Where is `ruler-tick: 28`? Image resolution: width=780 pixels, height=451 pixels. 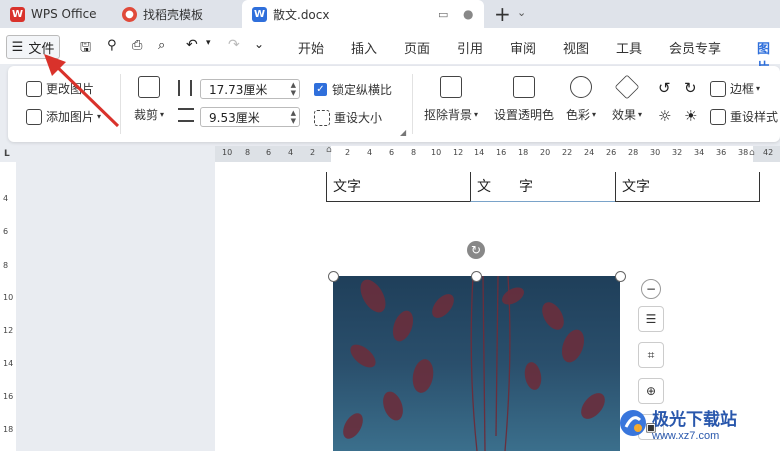
ruler-tick: 28 is located at coordinates (633, 152).